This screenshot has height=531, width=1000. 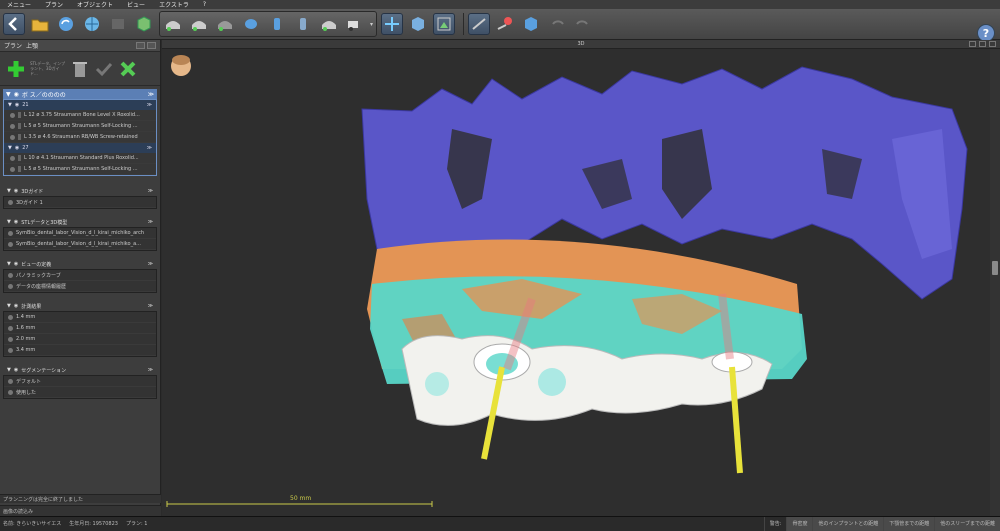 I want to click on list-item: 3Dガイド 1, so click(x=80, y=202).